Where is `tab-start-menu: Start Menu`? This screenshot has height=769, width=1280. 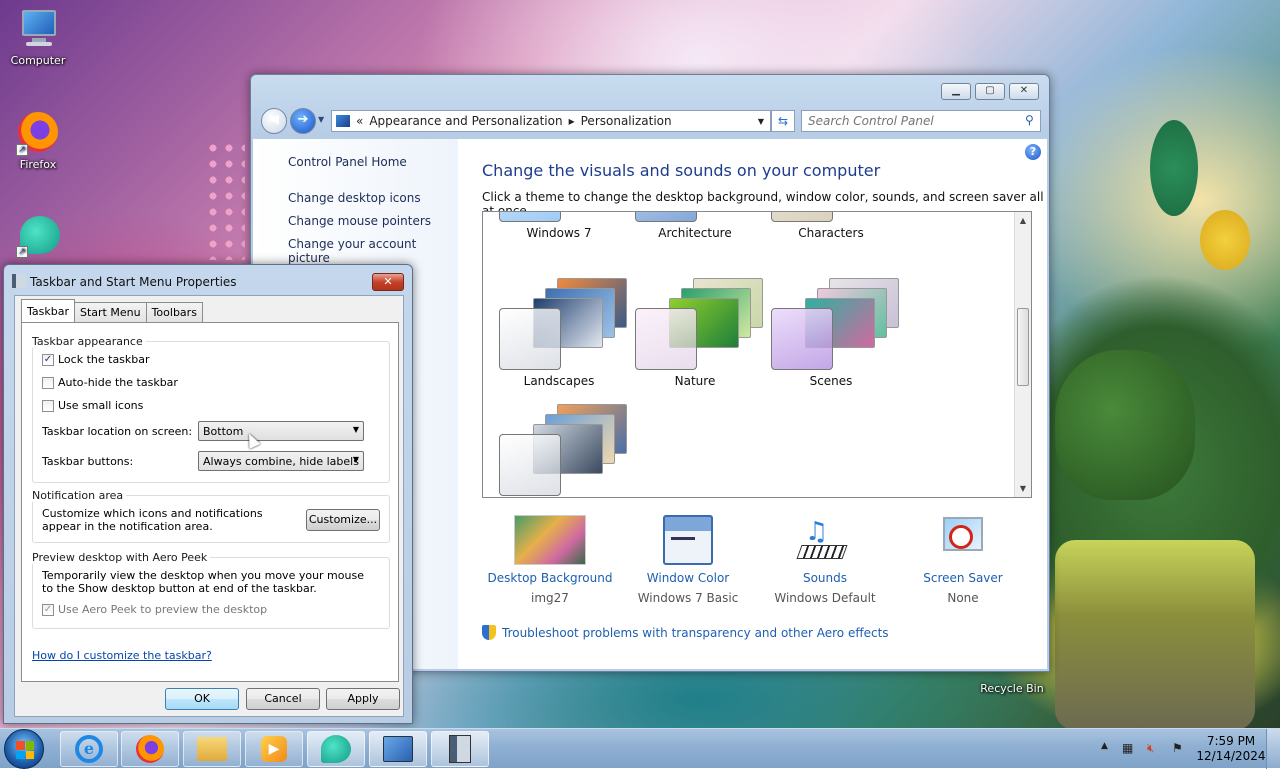 tab-start-menu: Start Menu is located at coordinates (110, 312).